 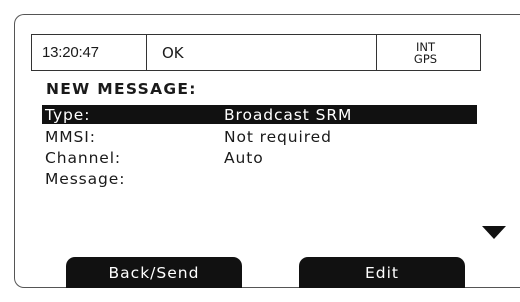 I want to click on field-row-type: Type: Broadcast SRM, so click(x=259, y=114).